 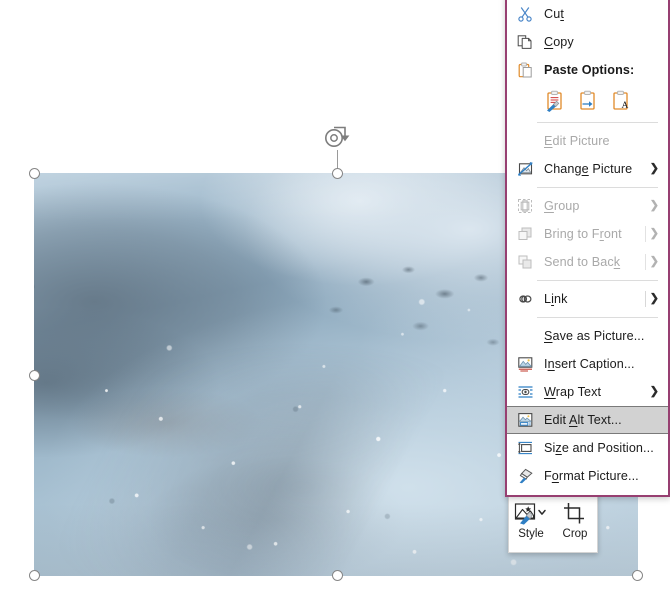 What do you see at coordinates (531, 533) in the screenshot?
I see `mini-toolbar-style-label: Style` at bounding box center [531, 533].